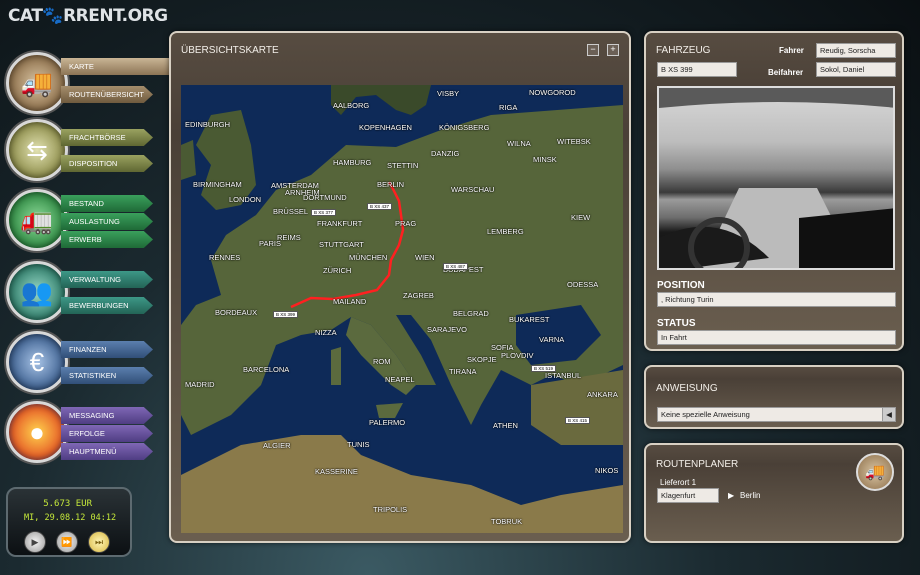  Describe the element at coordinates (350, 301) in the screenshot. I see `city-label: MAILAND` at that location.